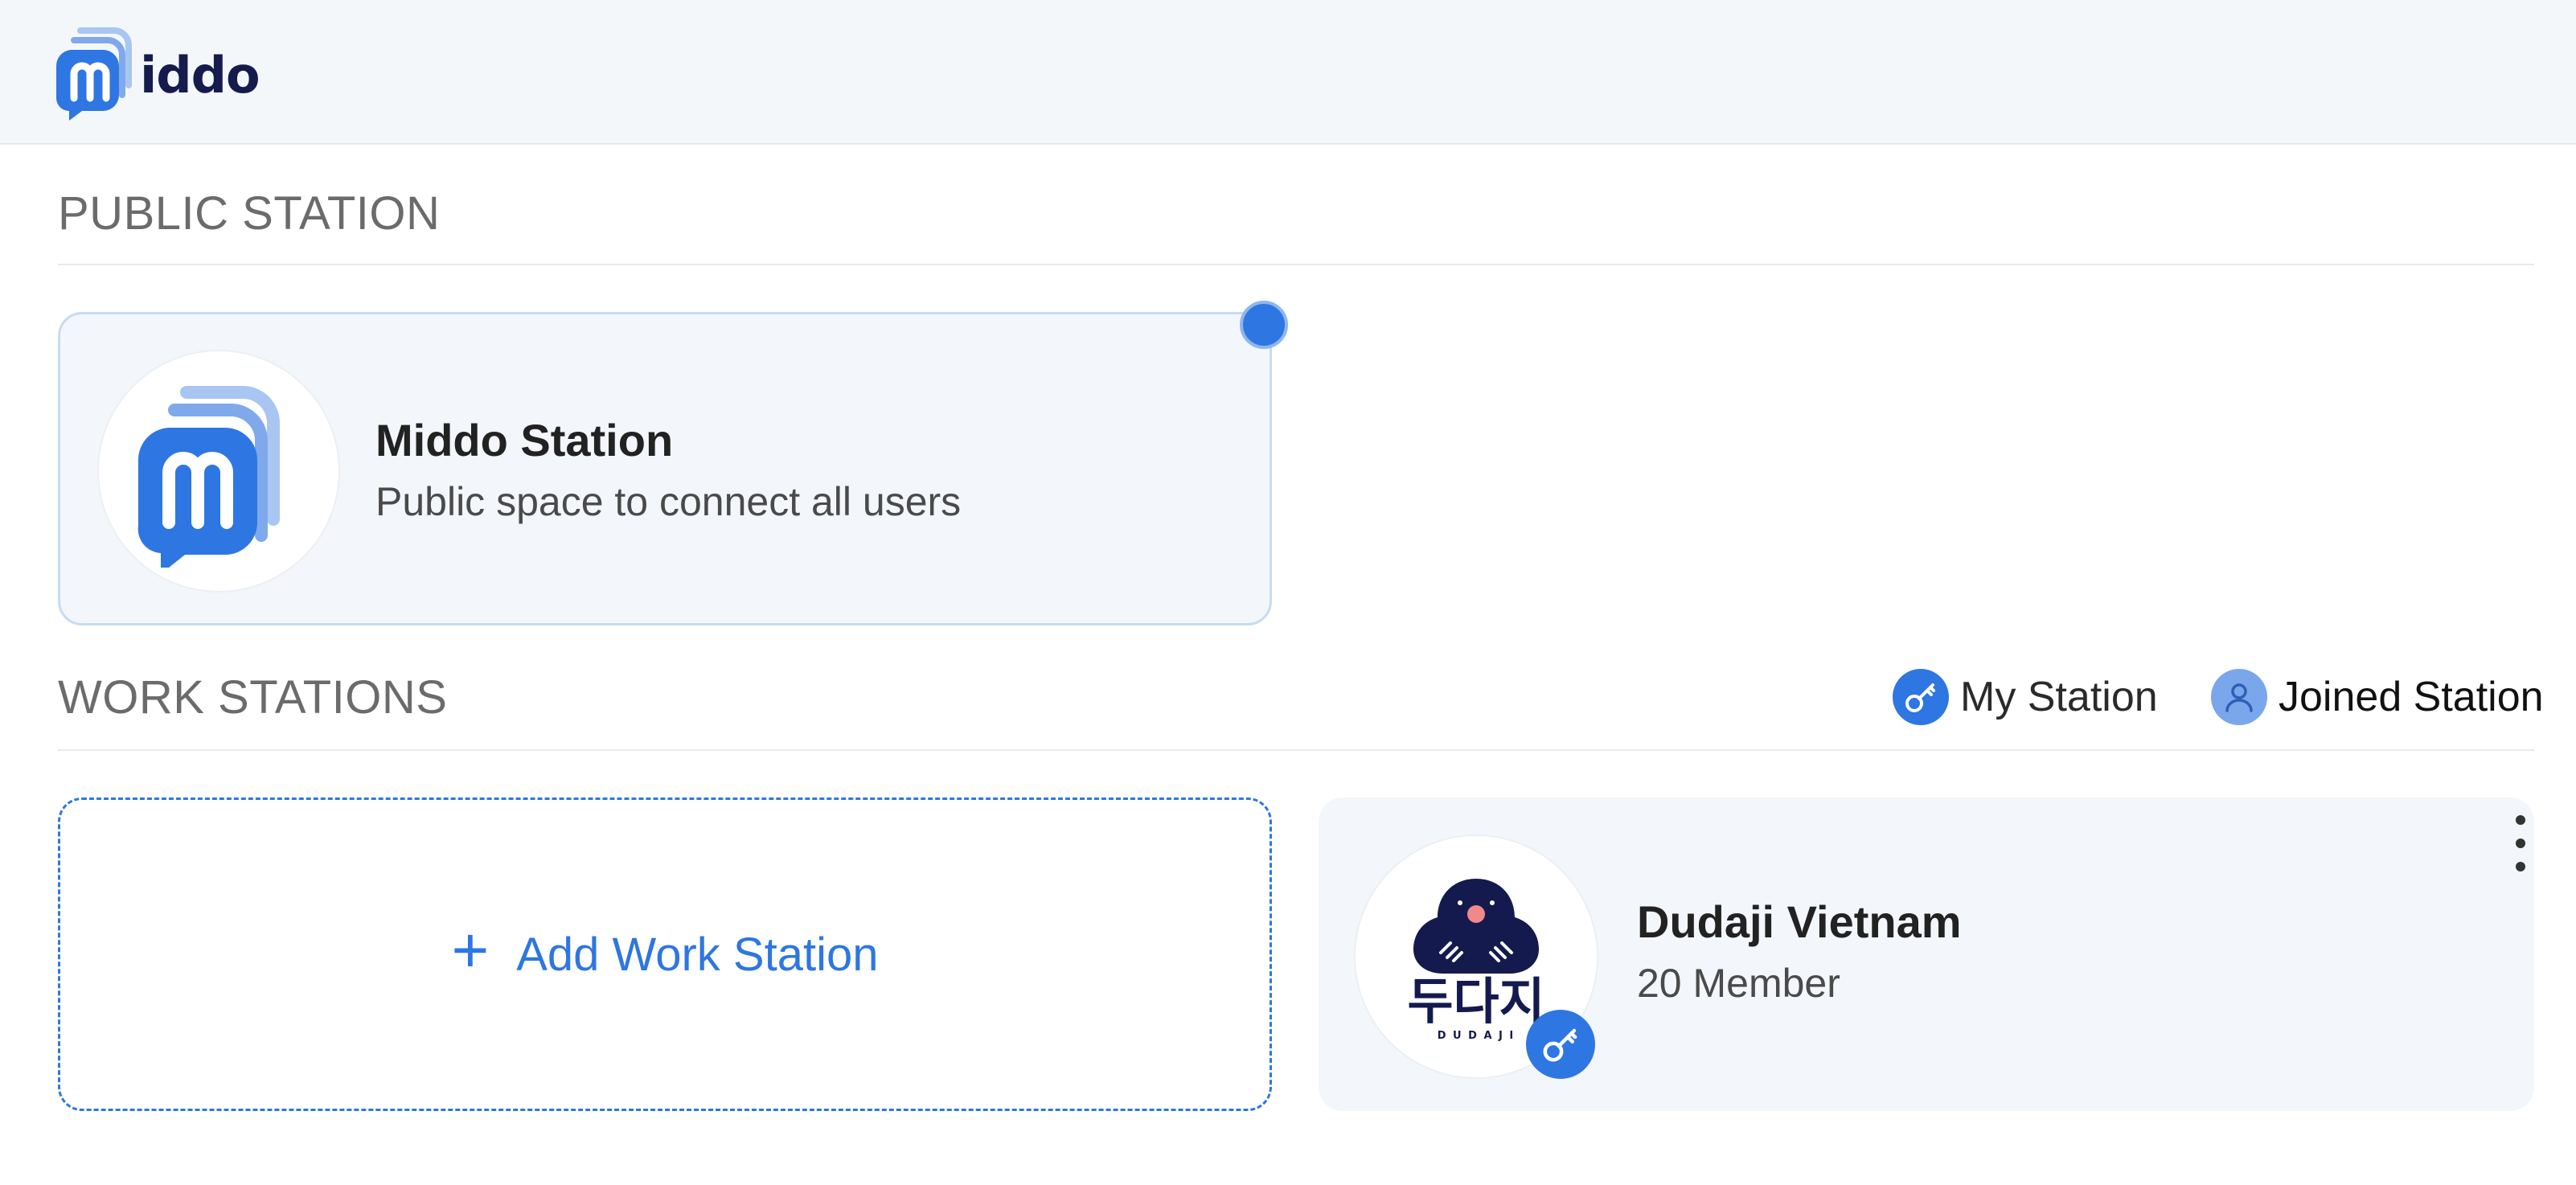  Describe the element at coordinates (1926, 954) in the screenshot. I see `work-station-card: 두다지 D U D A J I Dudaji Vietnam 20 Member` at that location.